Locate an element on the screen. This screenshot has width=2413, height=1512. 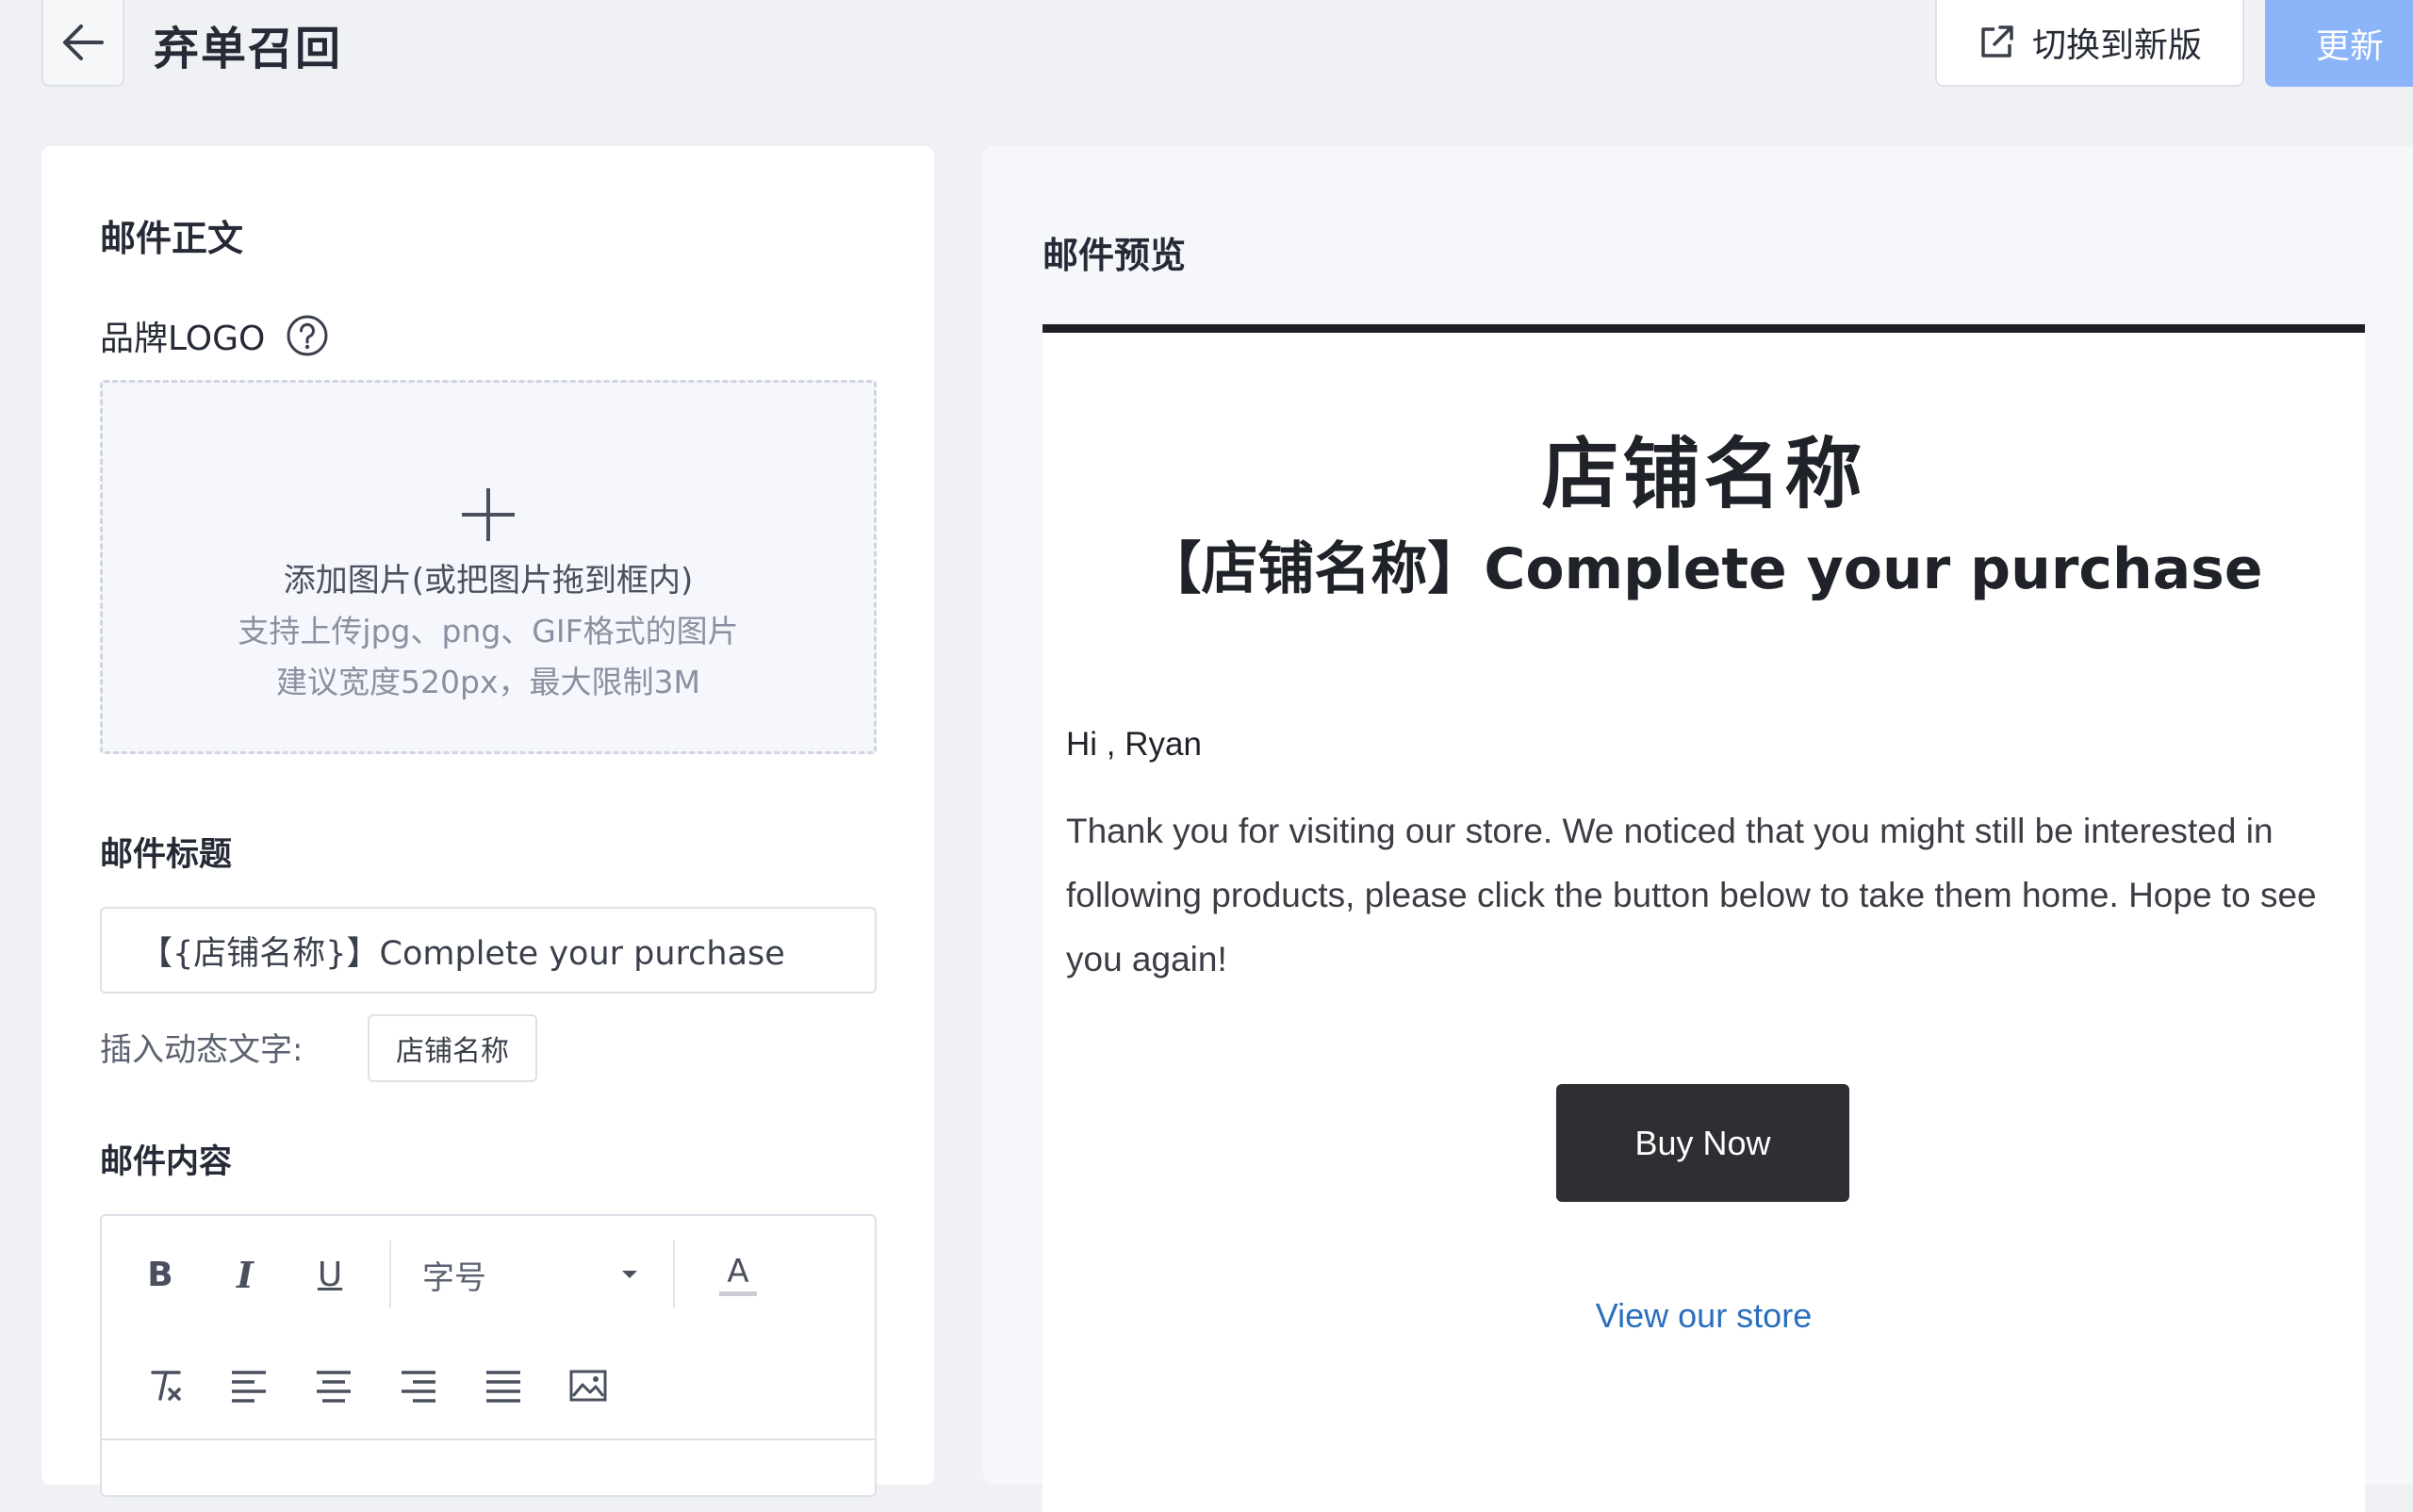
align-center-icon is located at coordinates (334, 1387).